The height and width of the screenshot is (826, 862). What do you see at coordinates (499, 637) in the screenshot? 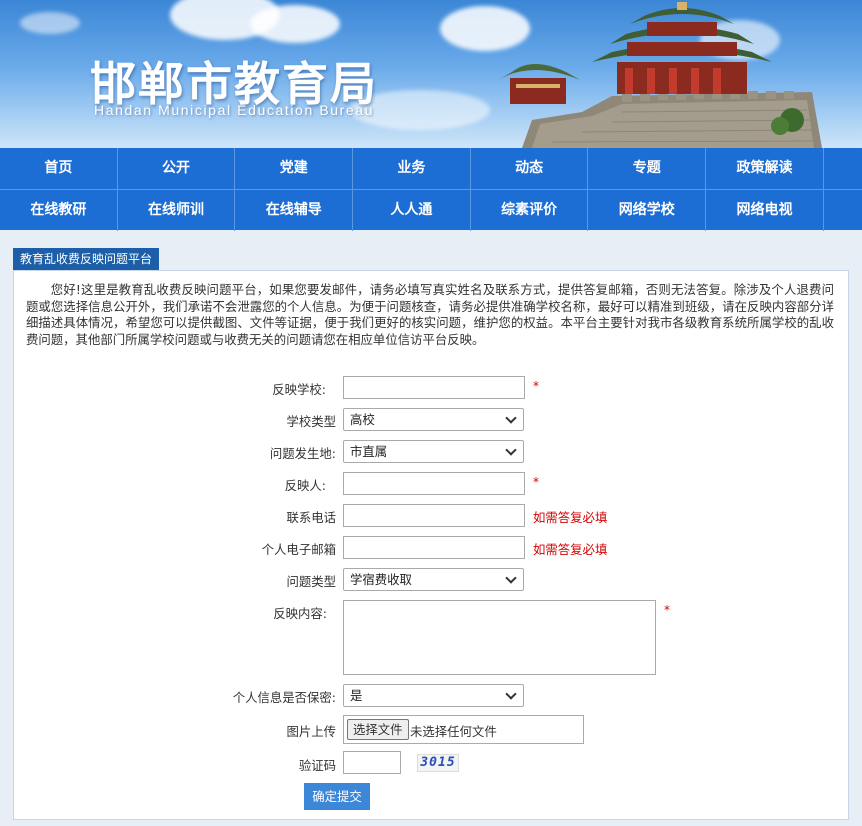
I see `content-textarea` at bounding box center [499, 637].